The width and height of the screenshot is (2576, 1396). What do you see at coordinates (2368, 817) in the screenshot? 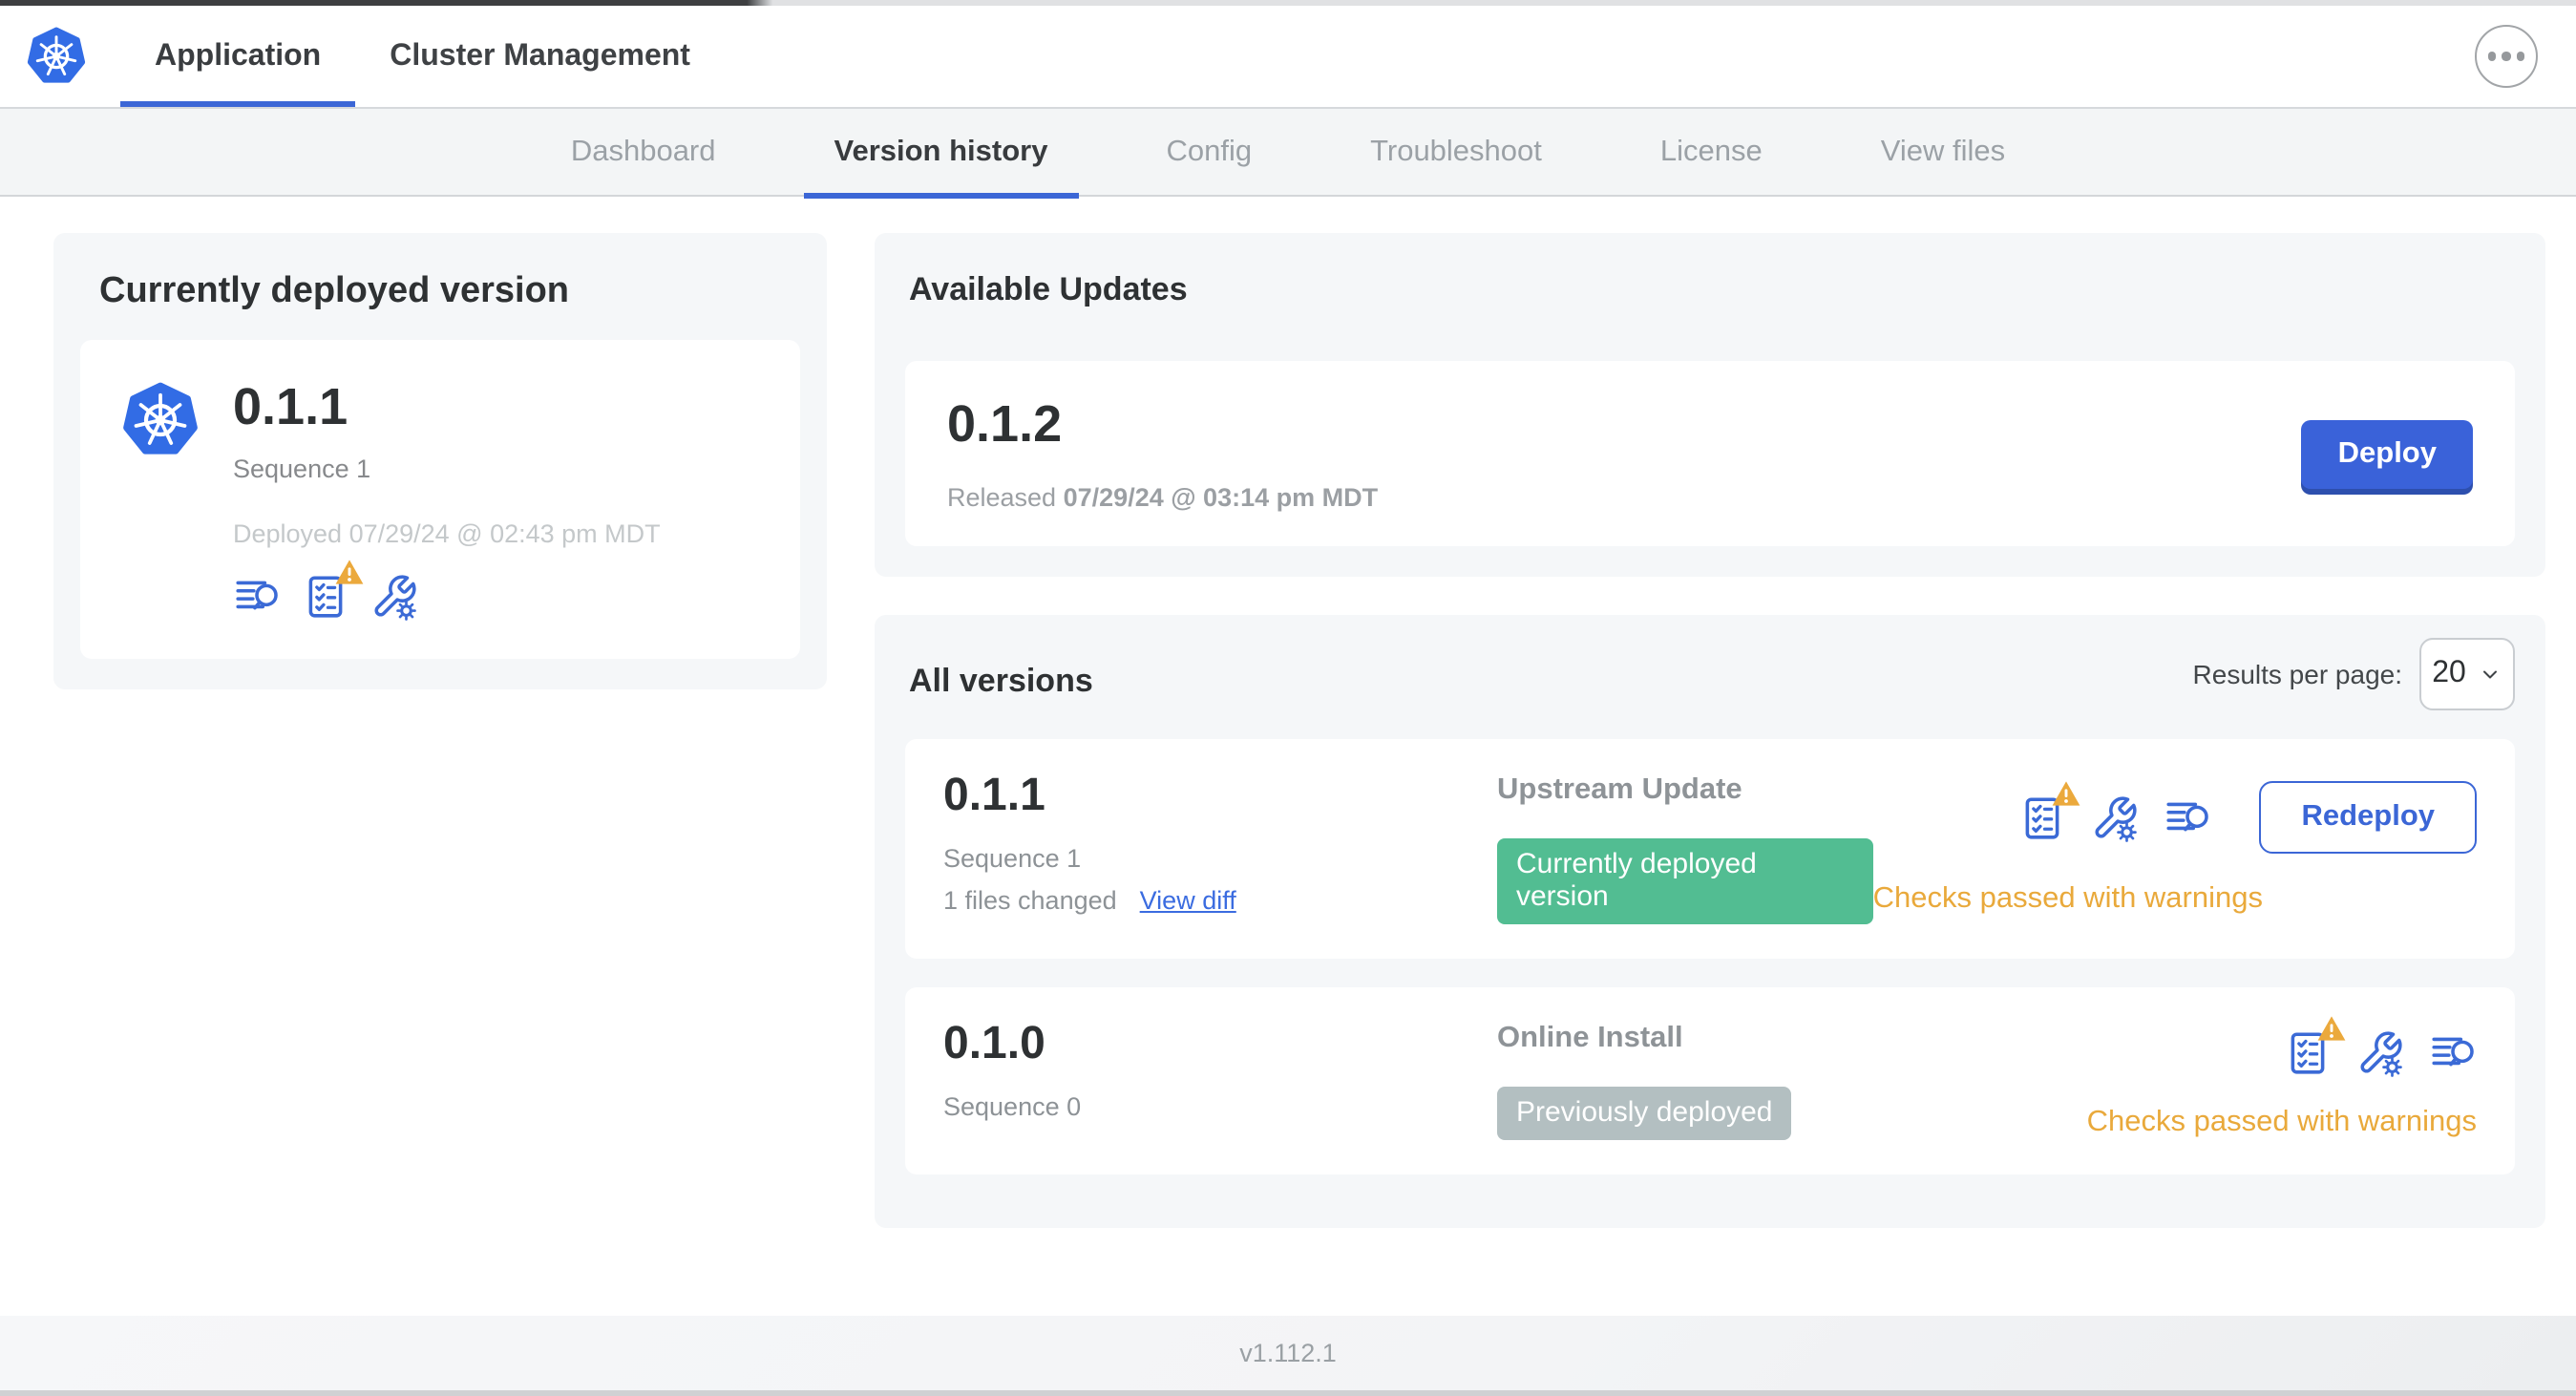
I see `redeploy-button: Redeploy` at bounding box center [2368, 817].